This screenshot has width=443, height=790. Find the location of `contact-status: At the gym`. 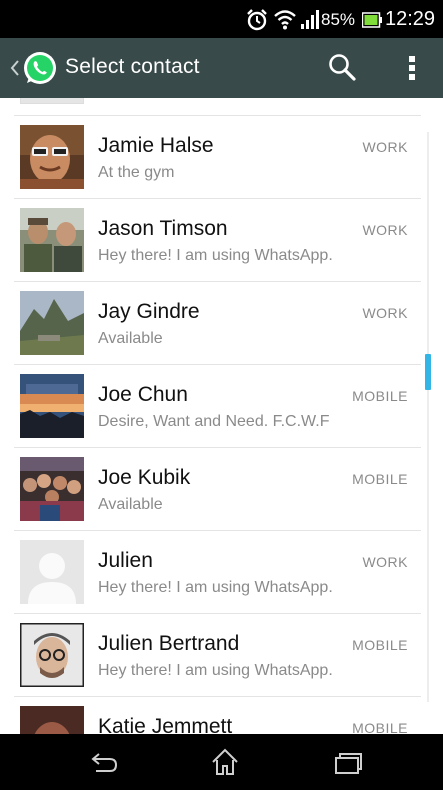

contact-status: At the gym is located at coordinates (136, 172).